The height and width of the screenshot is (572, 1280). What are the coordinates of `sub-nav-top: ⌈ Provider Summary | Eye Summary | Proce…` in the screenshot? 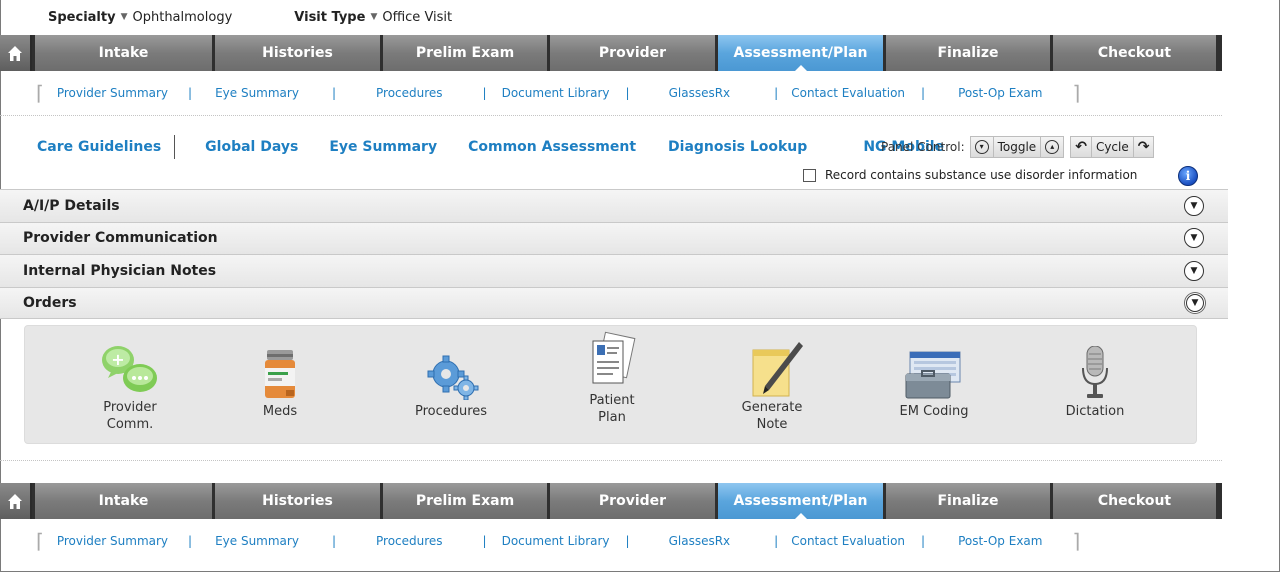 It's located at (558, 93).